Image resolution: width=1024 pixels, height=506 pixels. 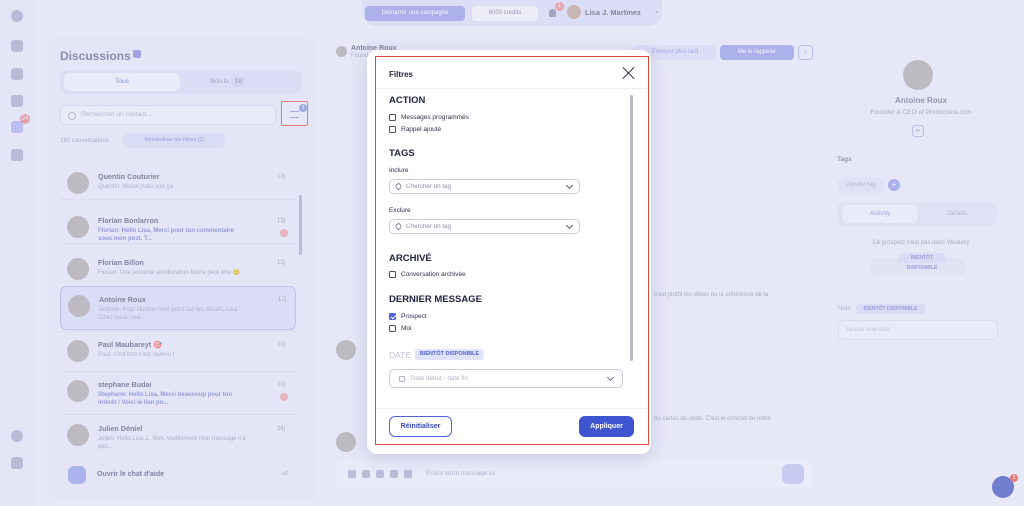 I want to click on reset-button: Réinitialiser, so click(x=420, y=426).